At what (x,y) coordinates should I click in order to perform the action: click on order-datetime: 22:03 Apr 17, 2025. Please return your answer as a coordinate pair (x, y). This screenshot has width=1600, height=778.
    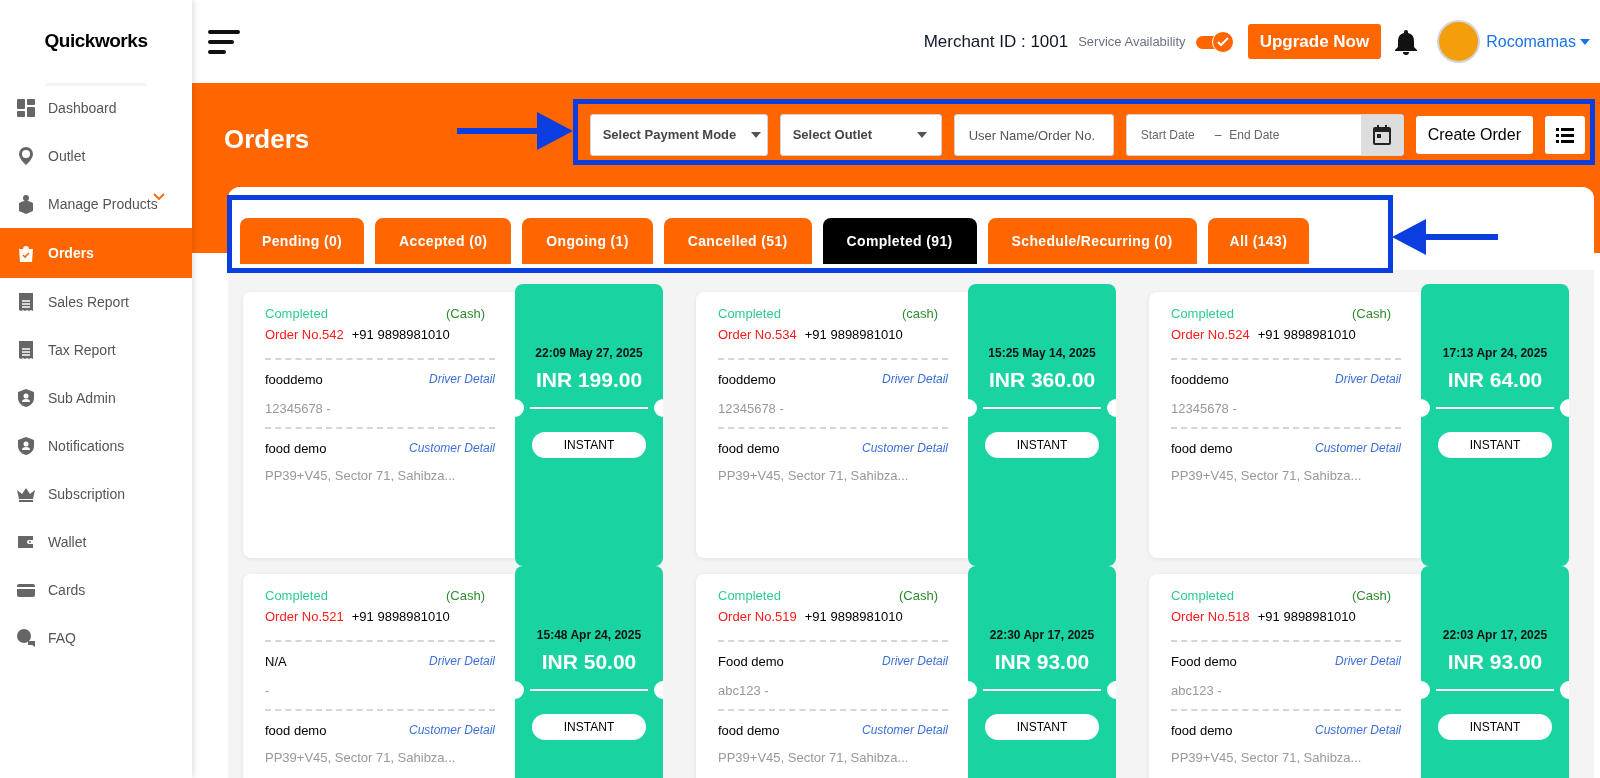
    Looking at the image, I should click on (1495, 635).